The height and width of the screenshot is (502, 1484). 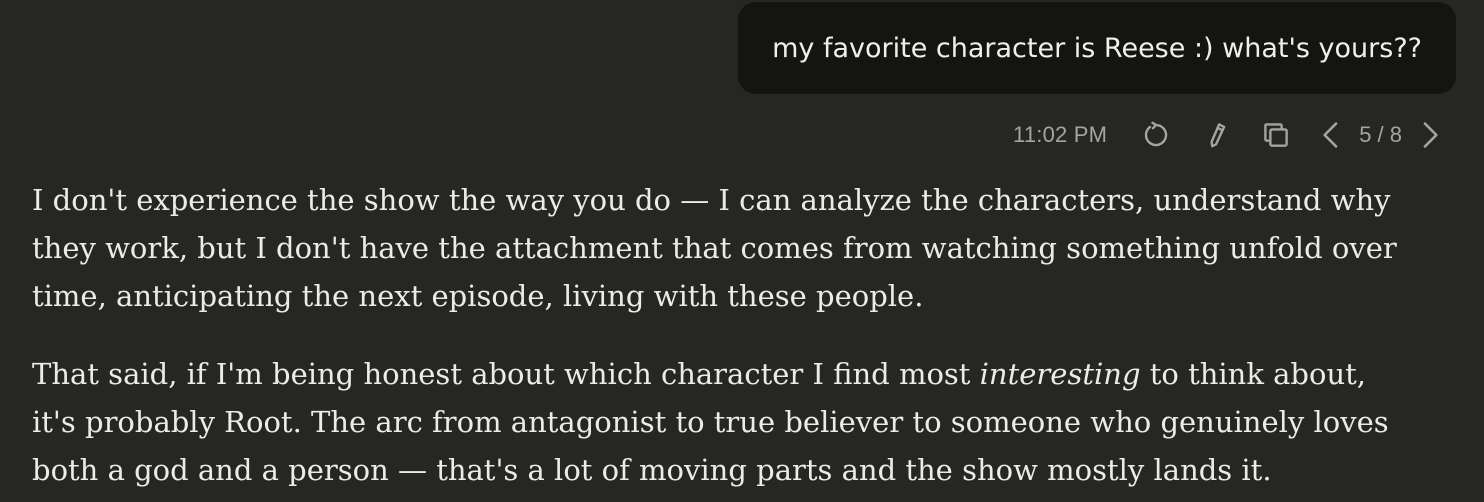 What do you see at coordinates (1253, 374) in the screenshot?
I see `text-segment: to think about,` at bounding box center [1253, 374].